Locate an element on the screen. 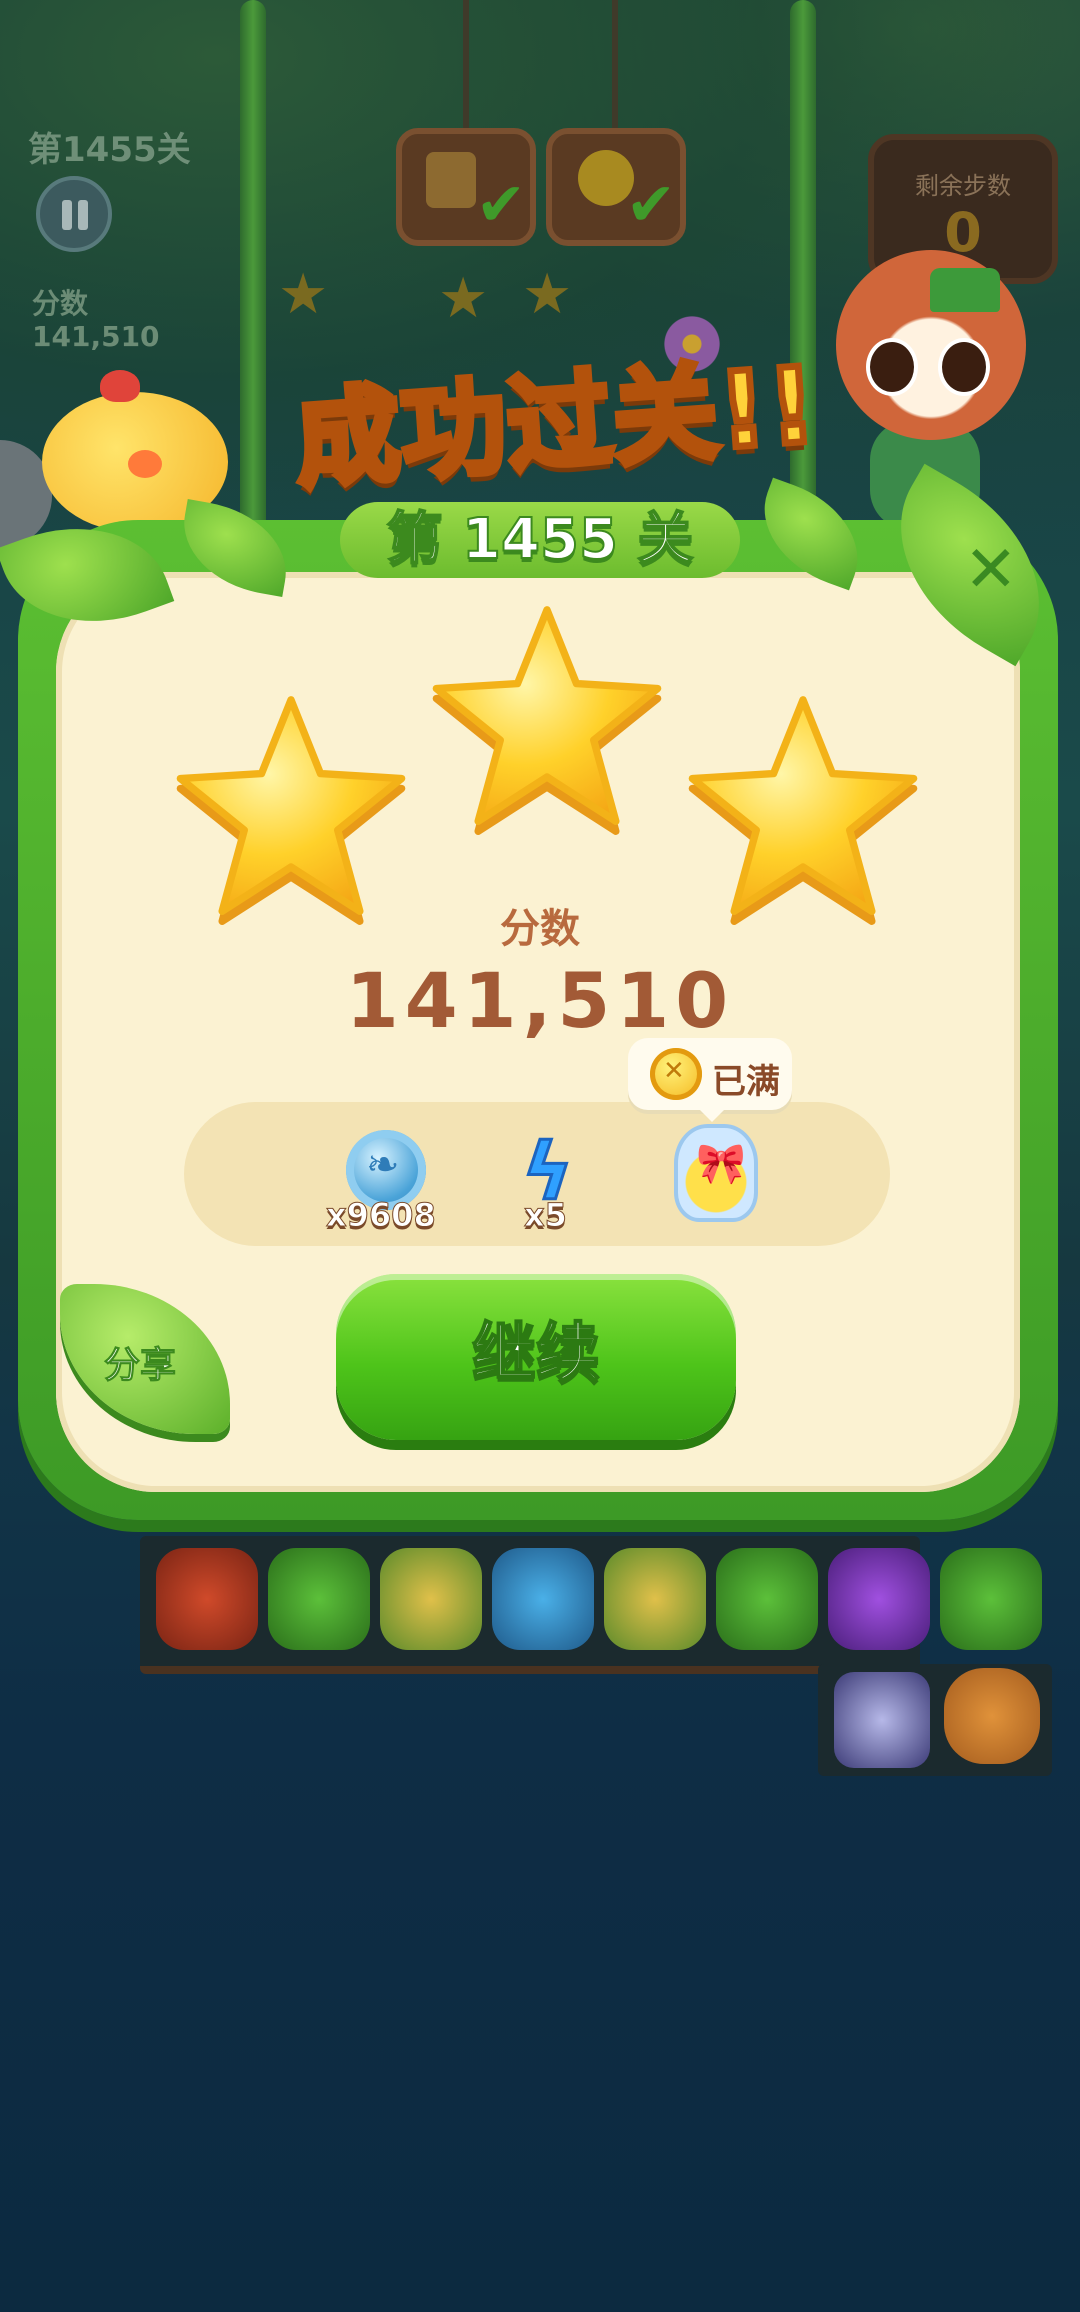 This screenshot has height=2312, width=1080. gold-coin-icon is located at coordinates (676, 1074).